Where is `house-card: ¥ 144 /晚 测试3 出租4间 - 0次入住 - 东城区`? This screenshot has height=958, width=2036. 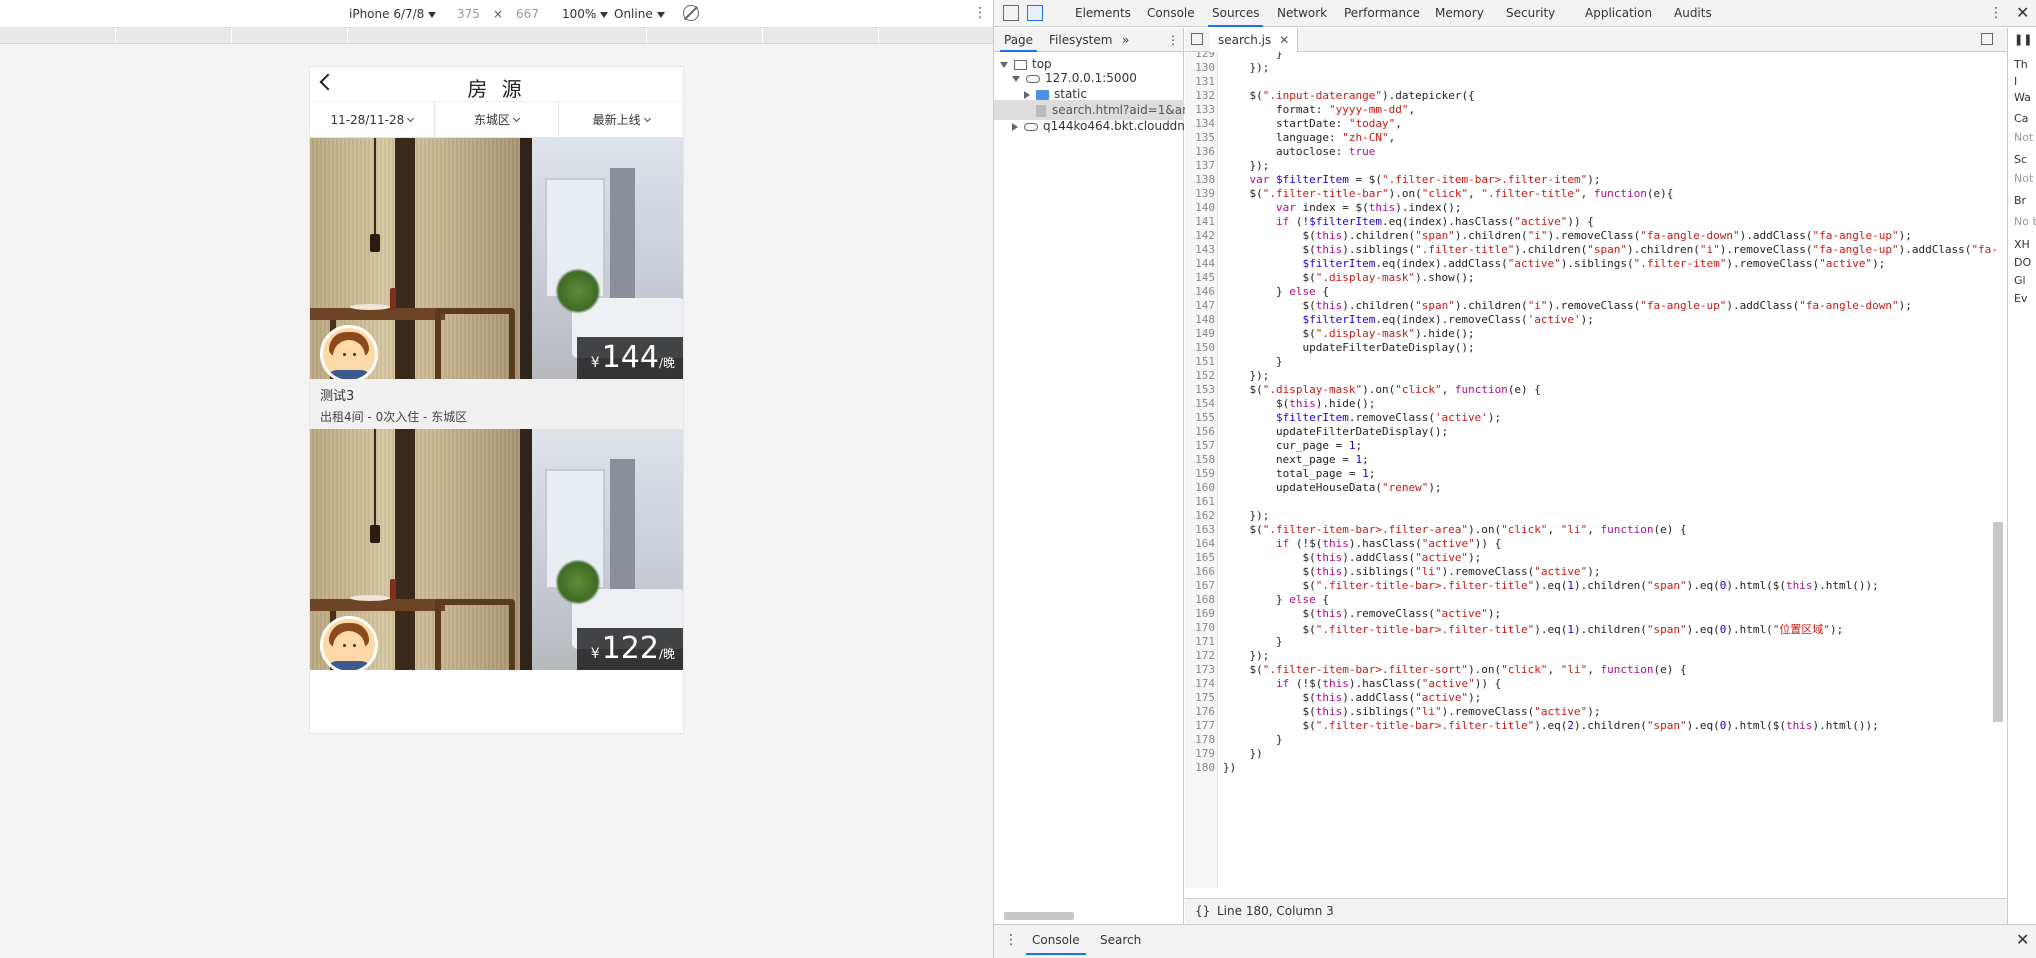 house-card: ¥ 144 /晚 测试3 出租4间 - 0次入住 - 东城区 is located at coordinates (496, 283).